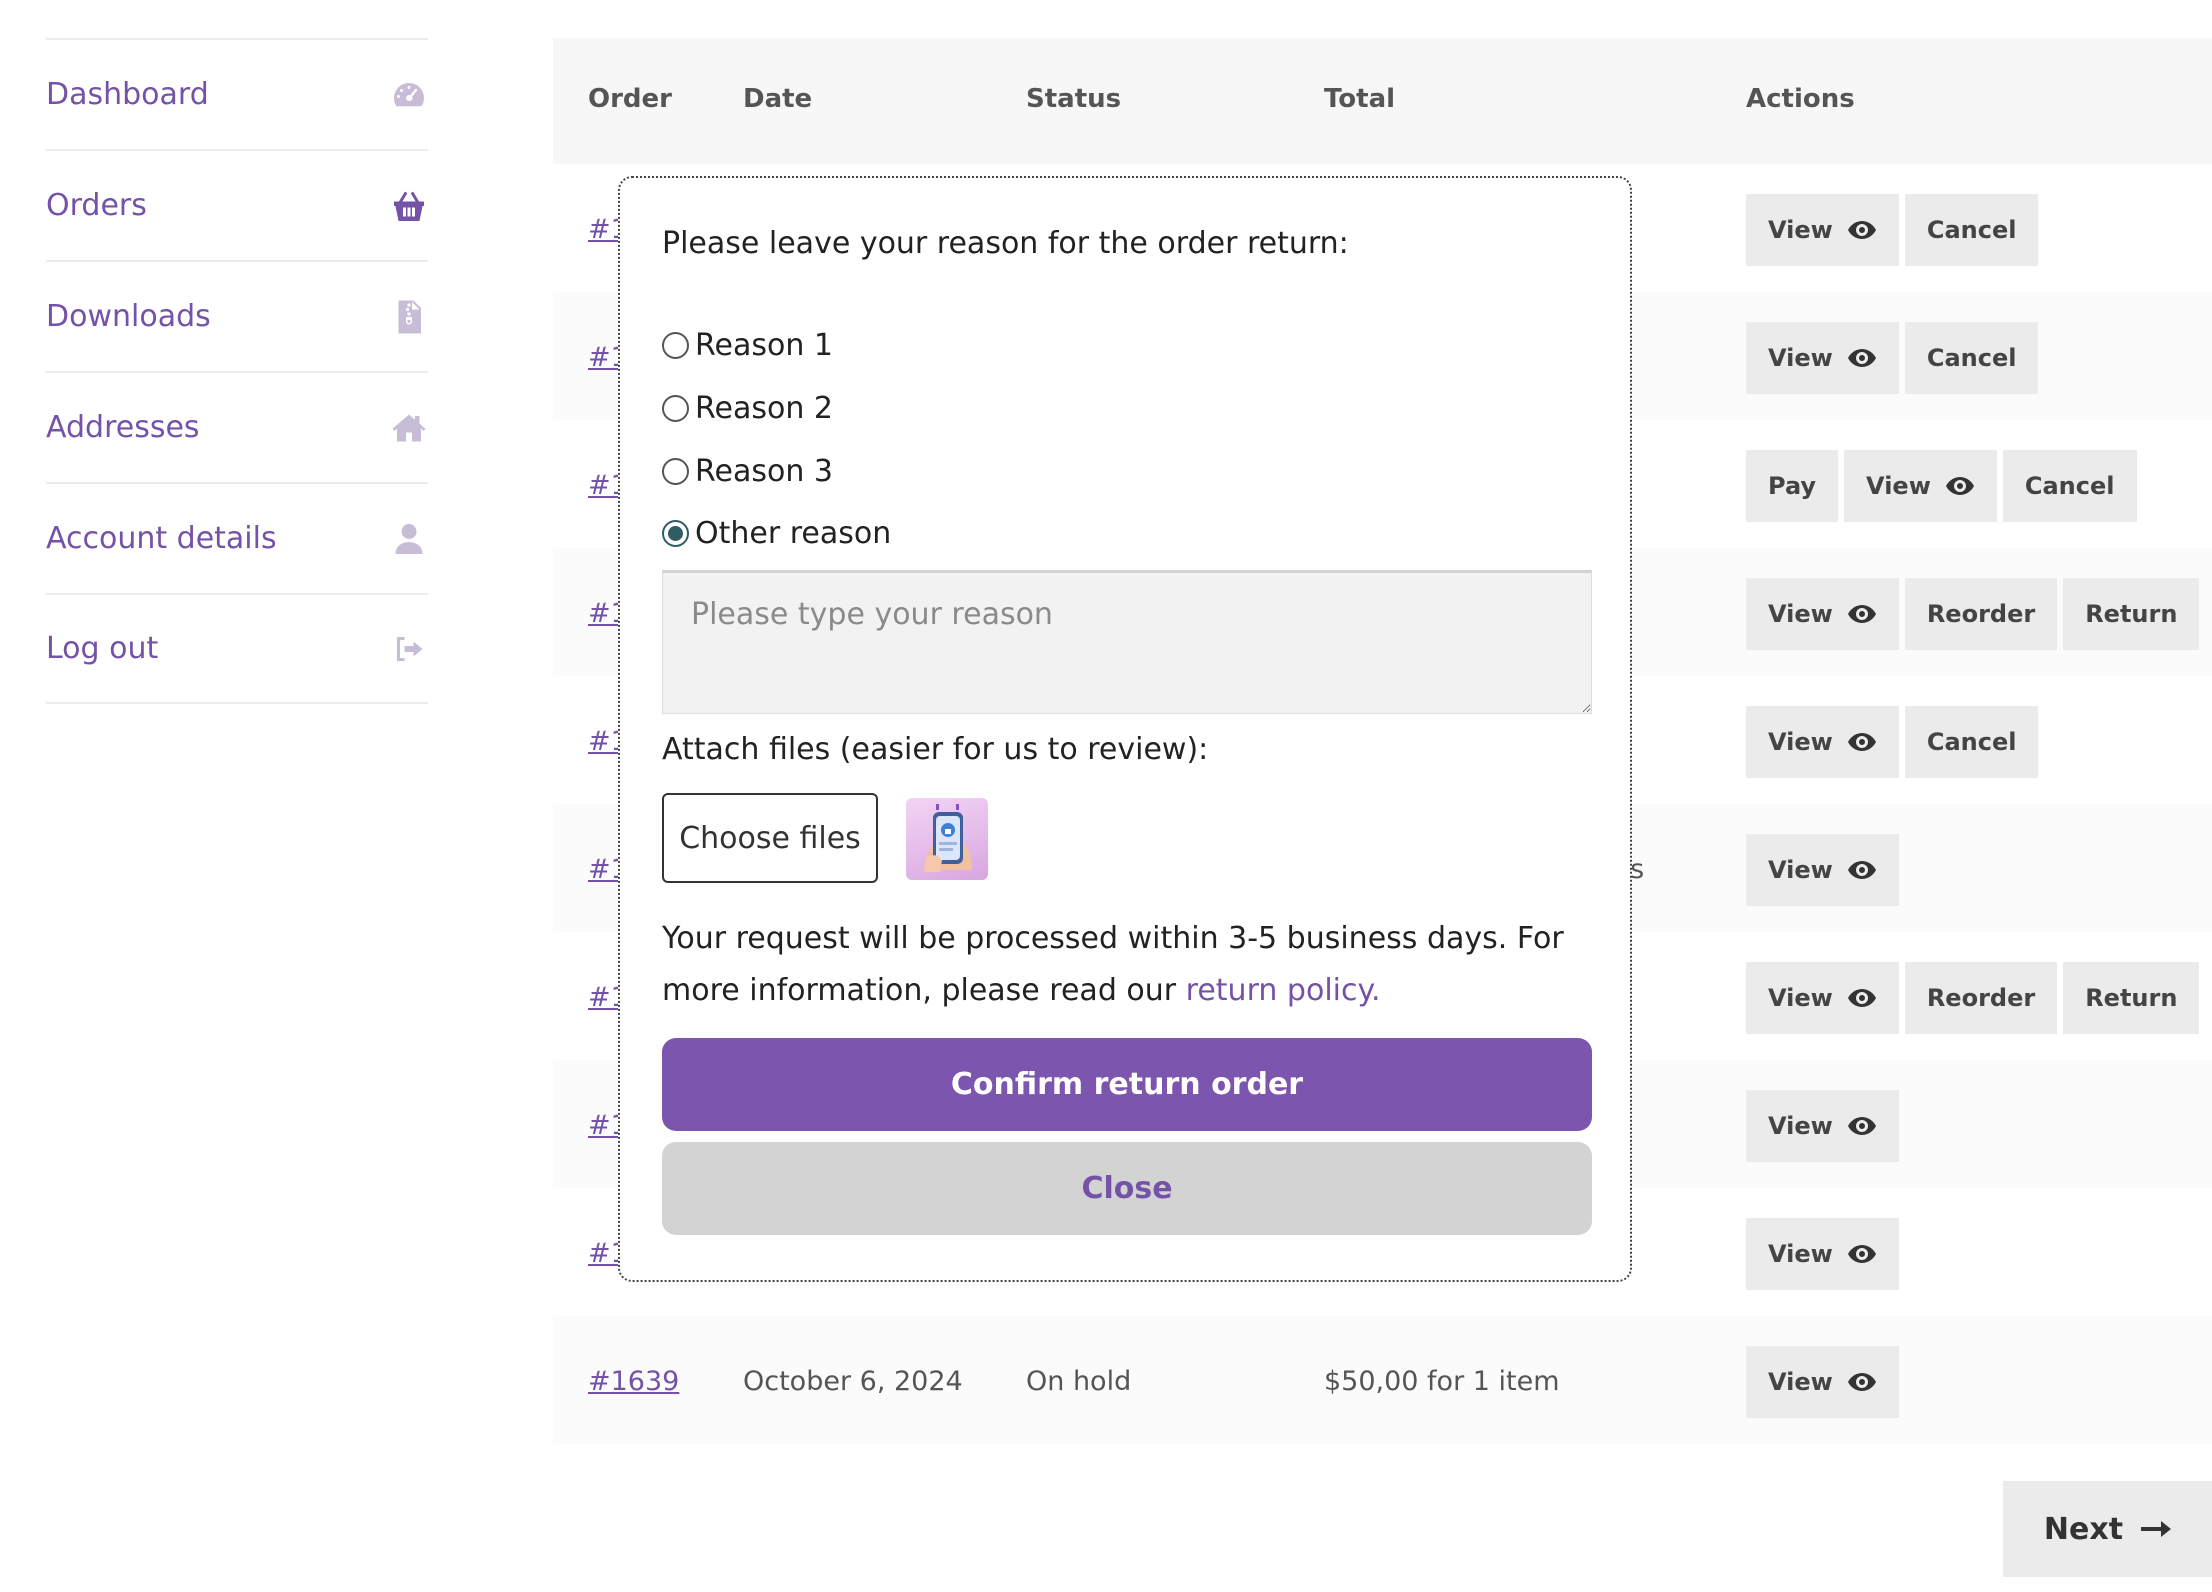  I want to click on sidebar-item-label: Addresses, so click(123, 427).